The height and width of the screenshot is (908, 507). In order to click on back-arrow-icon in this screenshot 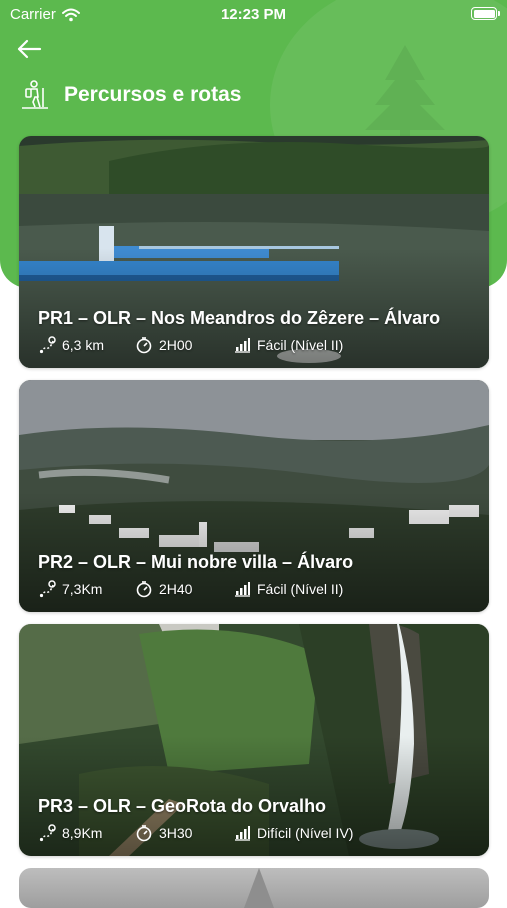, I will do `click(29, 49)`.